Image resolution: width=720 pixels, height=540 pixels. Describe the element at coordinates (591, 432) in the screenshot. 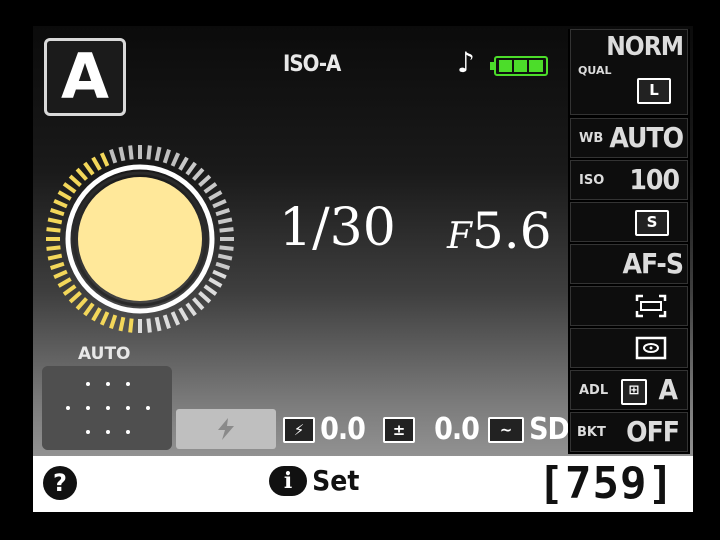

I see `bkt-label: BKT` at that location.